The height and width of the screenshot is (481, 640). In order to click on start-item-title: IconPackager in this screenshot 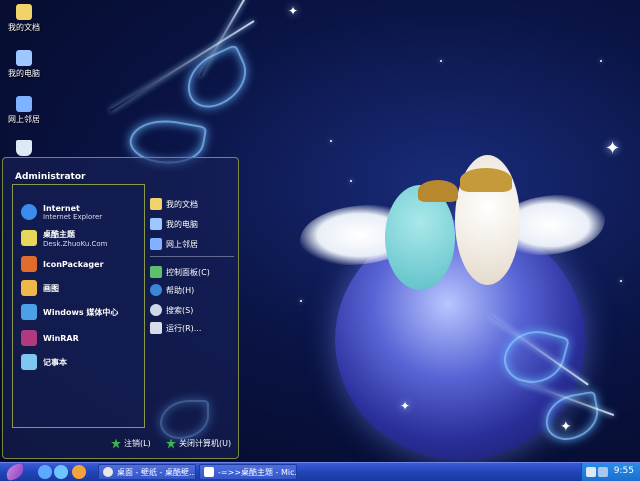, I will do `click(73, 264)`.